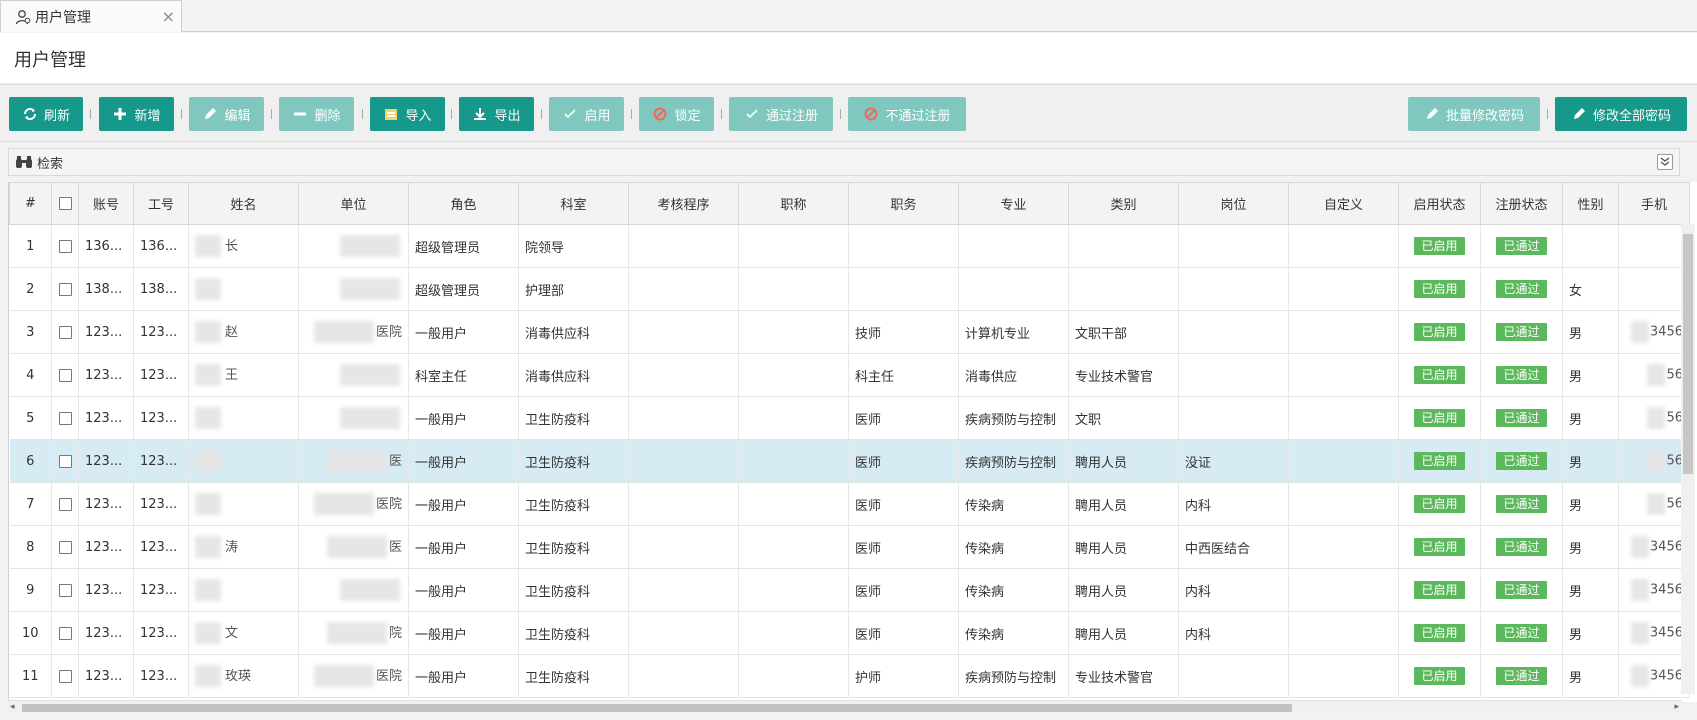 The width and height of the screenshot is (1697, 720). What do you see at coordinates (1474, 114) in the screenshot?
I see `batch-change-password-button: 批量修改密码` at bounding box center [1474, 114].